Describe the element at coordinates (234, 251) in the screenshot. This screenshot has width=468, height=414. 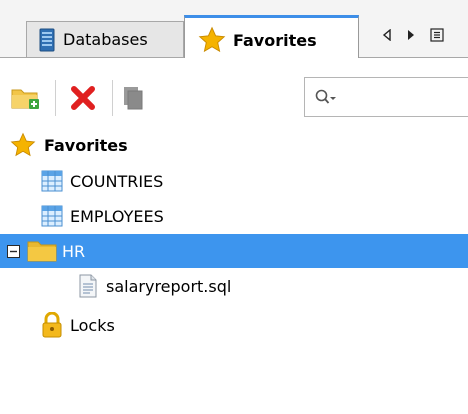
I see `tree-item-hr: HR` at that location.